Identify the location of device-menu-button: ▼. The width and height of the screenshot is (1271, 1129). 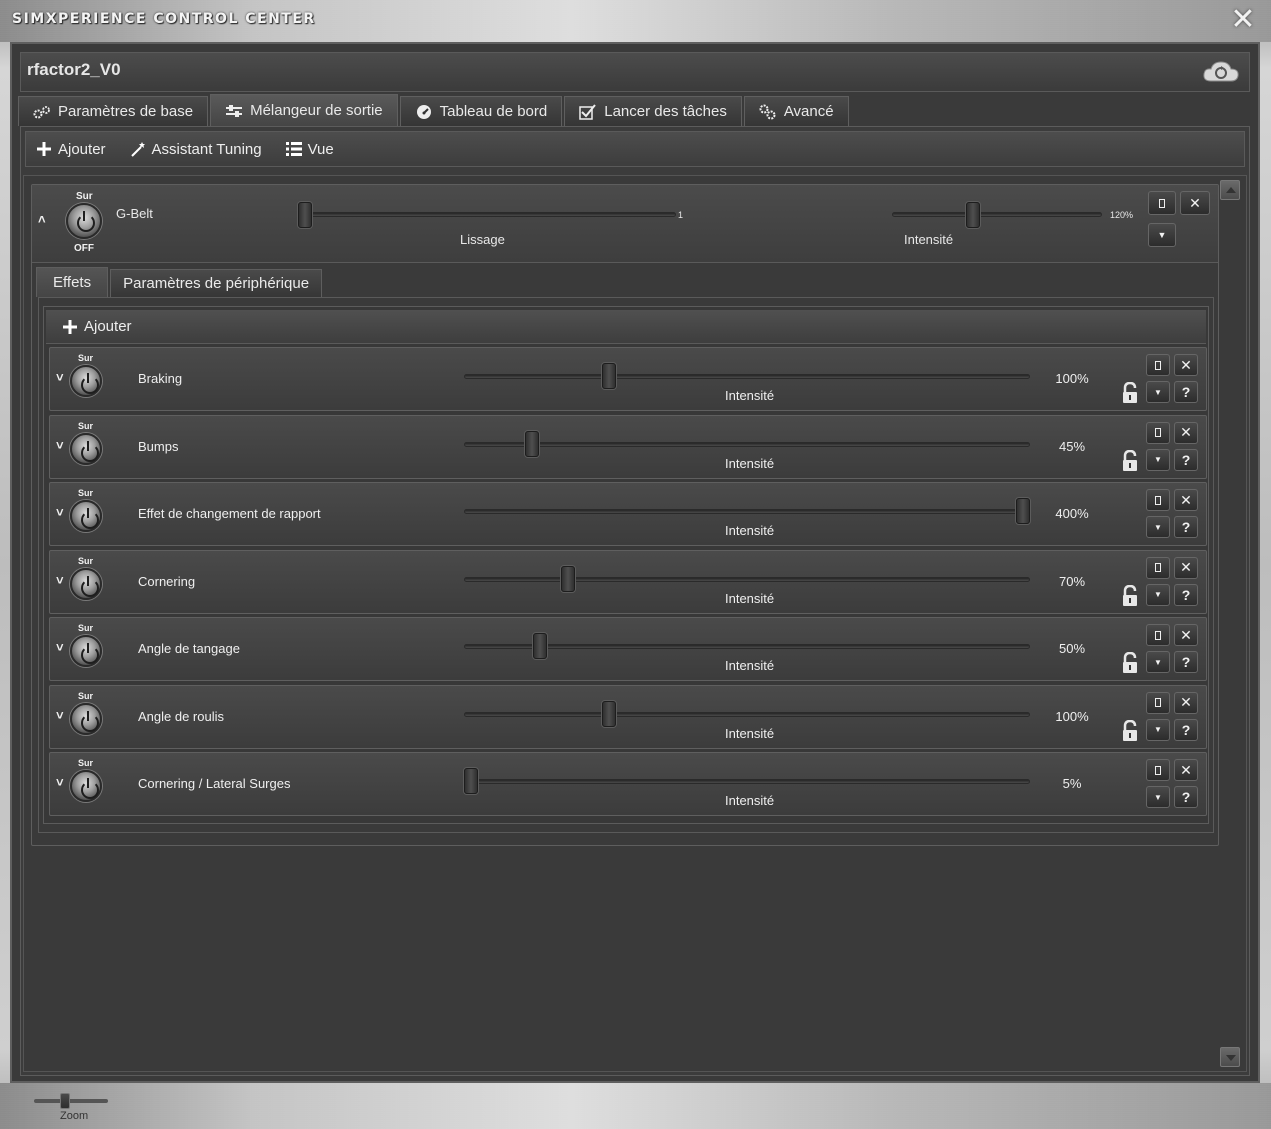
(1162, 235).